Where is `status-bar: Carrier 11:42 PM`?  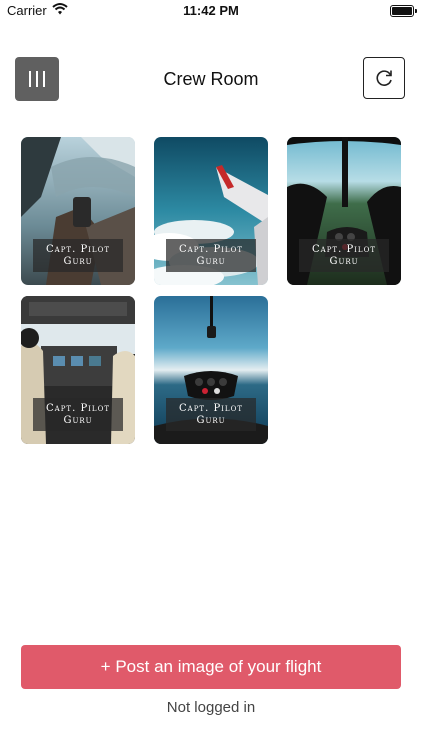 status-bar: Carrier 11:42 PM is located at coordinates (211, 11).